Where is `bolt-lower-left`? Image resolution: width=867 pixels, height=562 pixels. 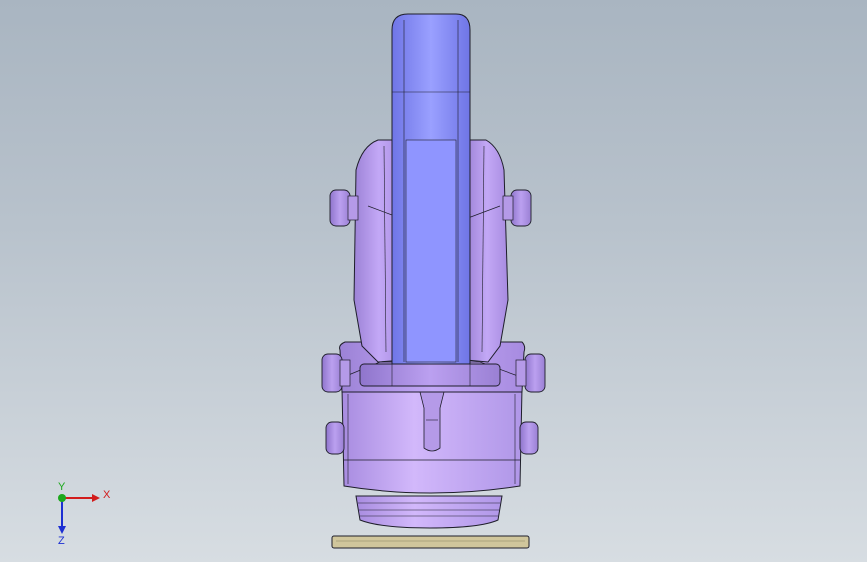 bolt-lower-left is located at coordinates (335, 438).